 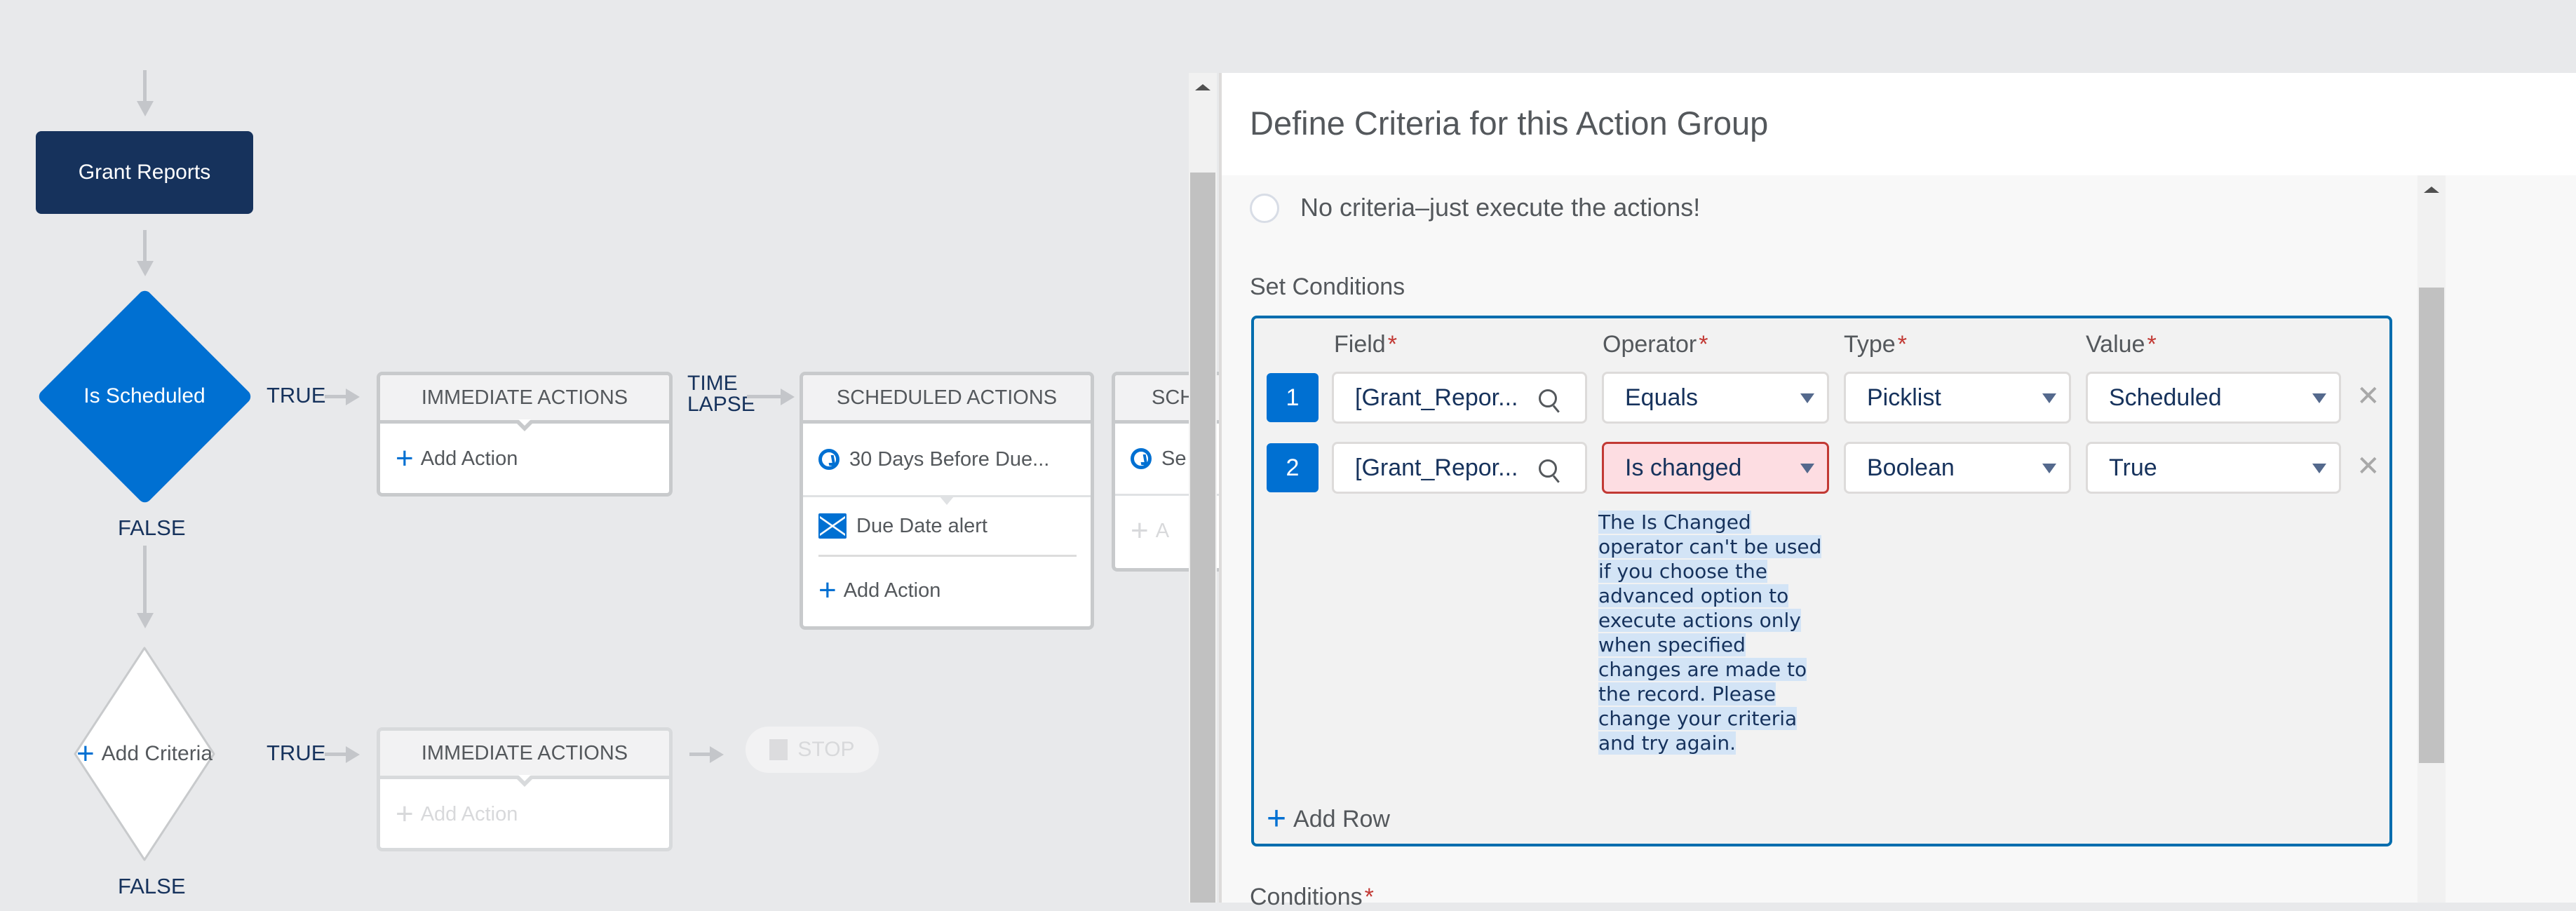 What do you see at coordinates (157, 753) in the screenshot?
I see `add-criteria-label: Add Criteria` at bounding box center [157, 753].